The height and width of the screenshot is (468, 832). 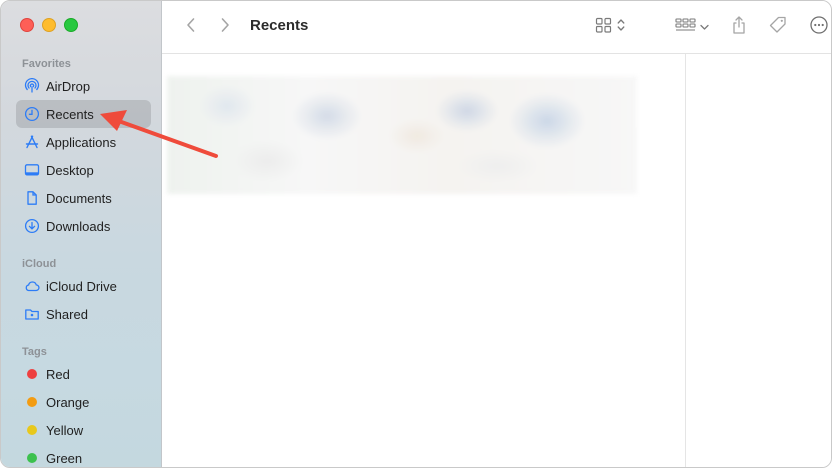 I want to click on share-icon, so click(x=739, y=27).